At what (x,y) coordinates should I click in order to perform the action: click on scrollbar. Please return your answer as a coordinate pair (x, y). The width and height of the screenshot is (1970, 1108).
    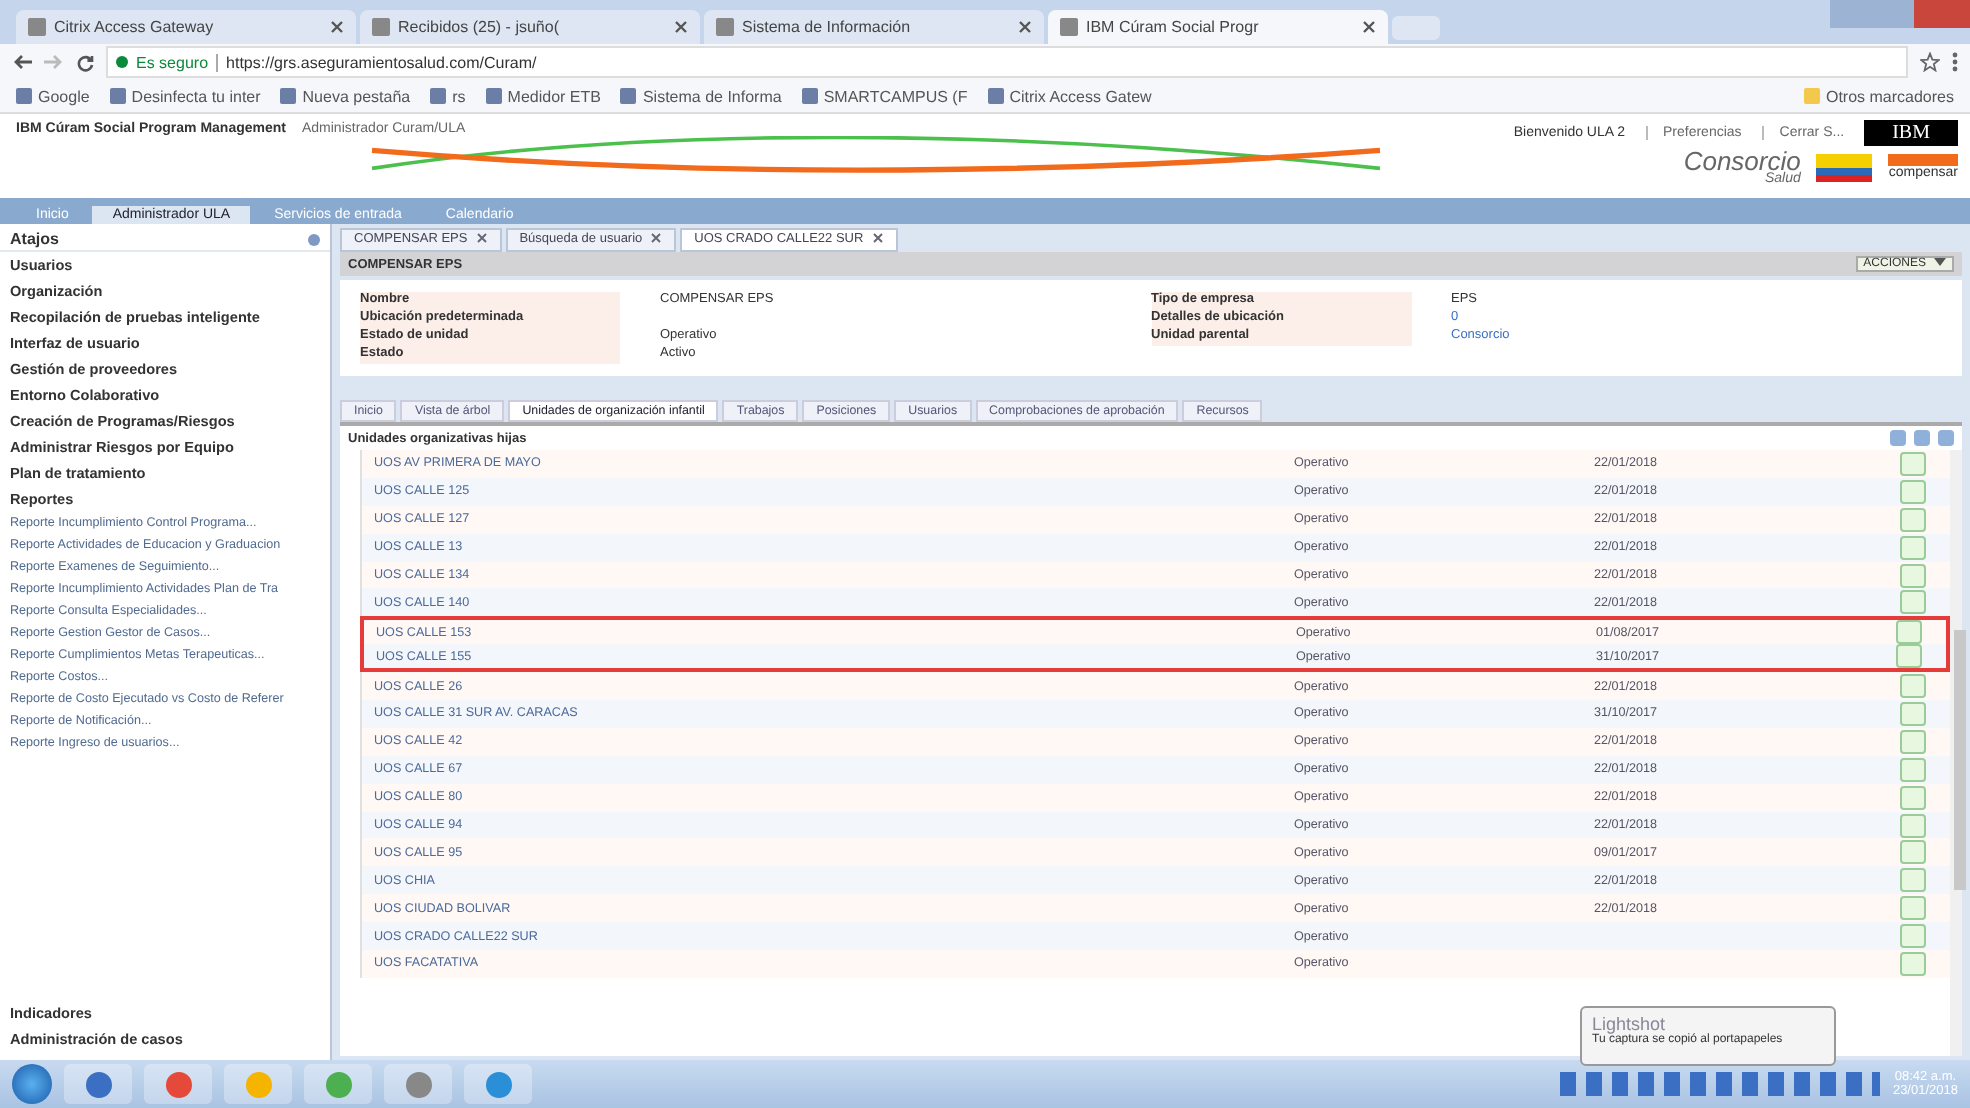
    Looking at the image, I should click on (1956, 753).